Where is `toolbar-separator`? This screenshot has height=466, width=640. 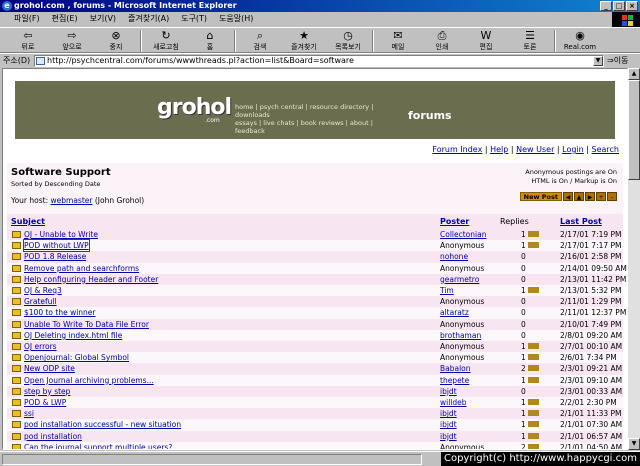 toolbar-separator is located at coordinates (141, 41).